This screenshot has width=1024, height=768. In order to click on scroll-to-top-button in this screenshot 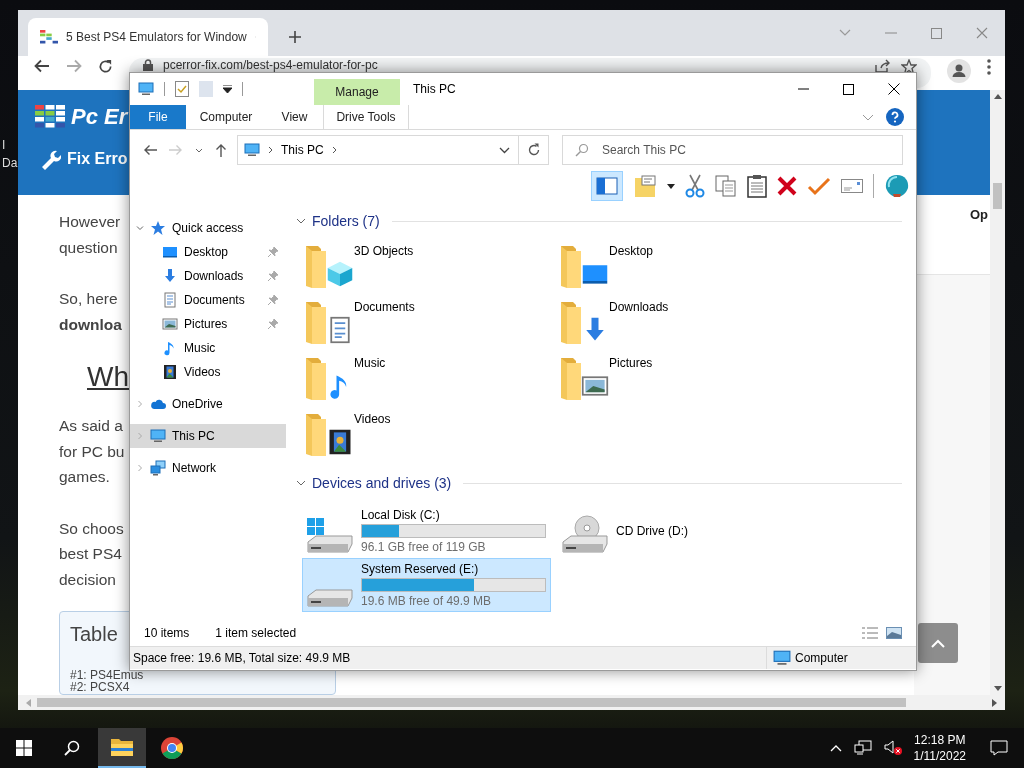, I will do `click(938, 643)`.